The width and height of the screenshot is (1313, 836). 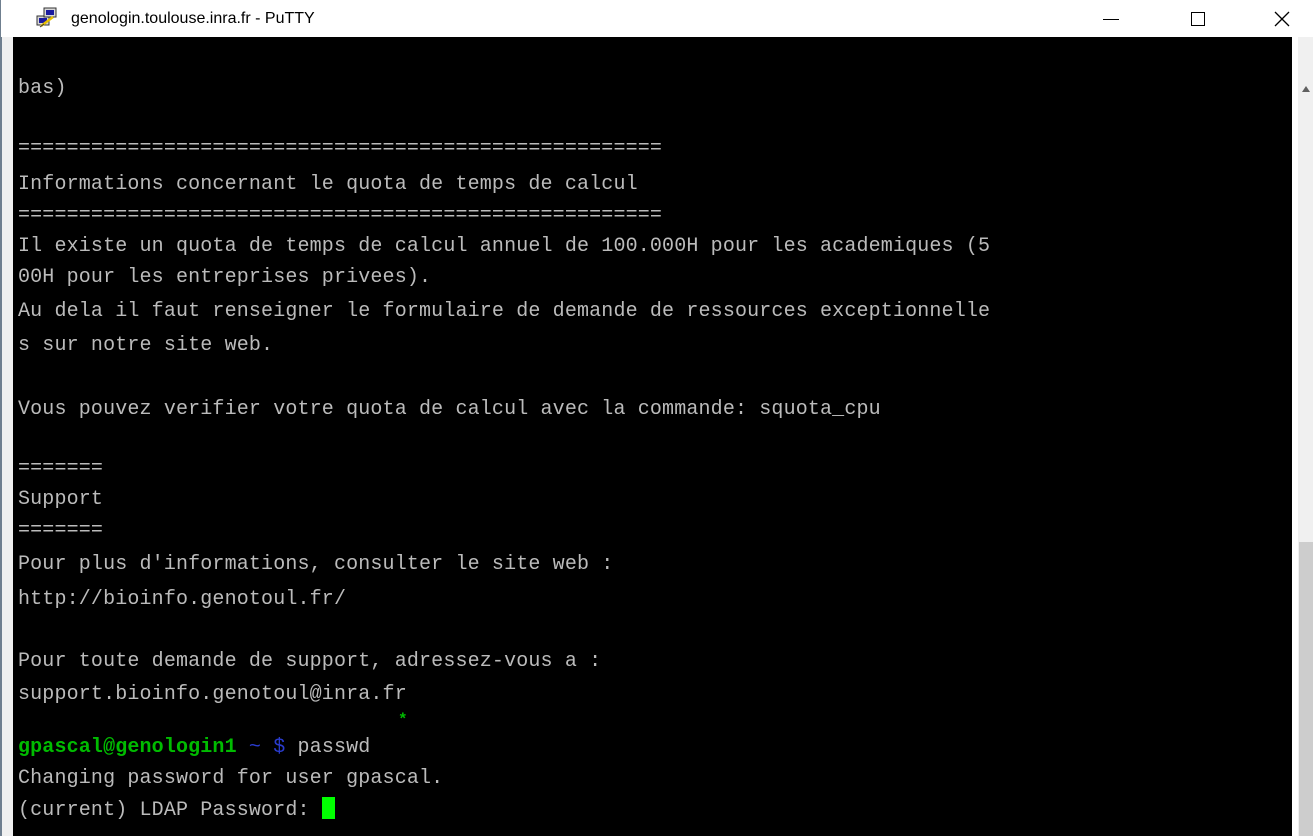 What do you see at coordinates (193, 18) in the screenshot?
I see `window-title: genologin.toulouse.inra.fr - PuTTY` at bounding box center [193, 18].